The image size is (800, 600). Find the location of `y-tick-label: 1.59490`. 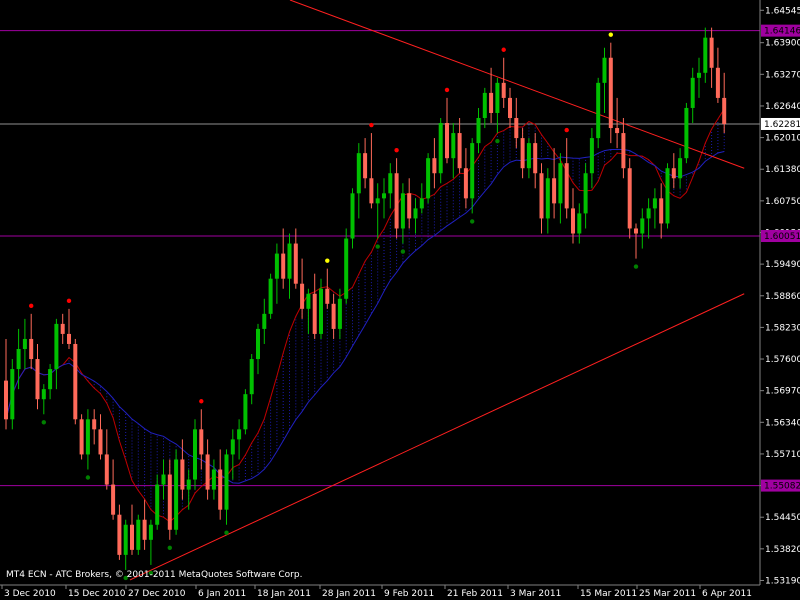

y-tick-label: 1.59490 is located at coordinates (782, 265).